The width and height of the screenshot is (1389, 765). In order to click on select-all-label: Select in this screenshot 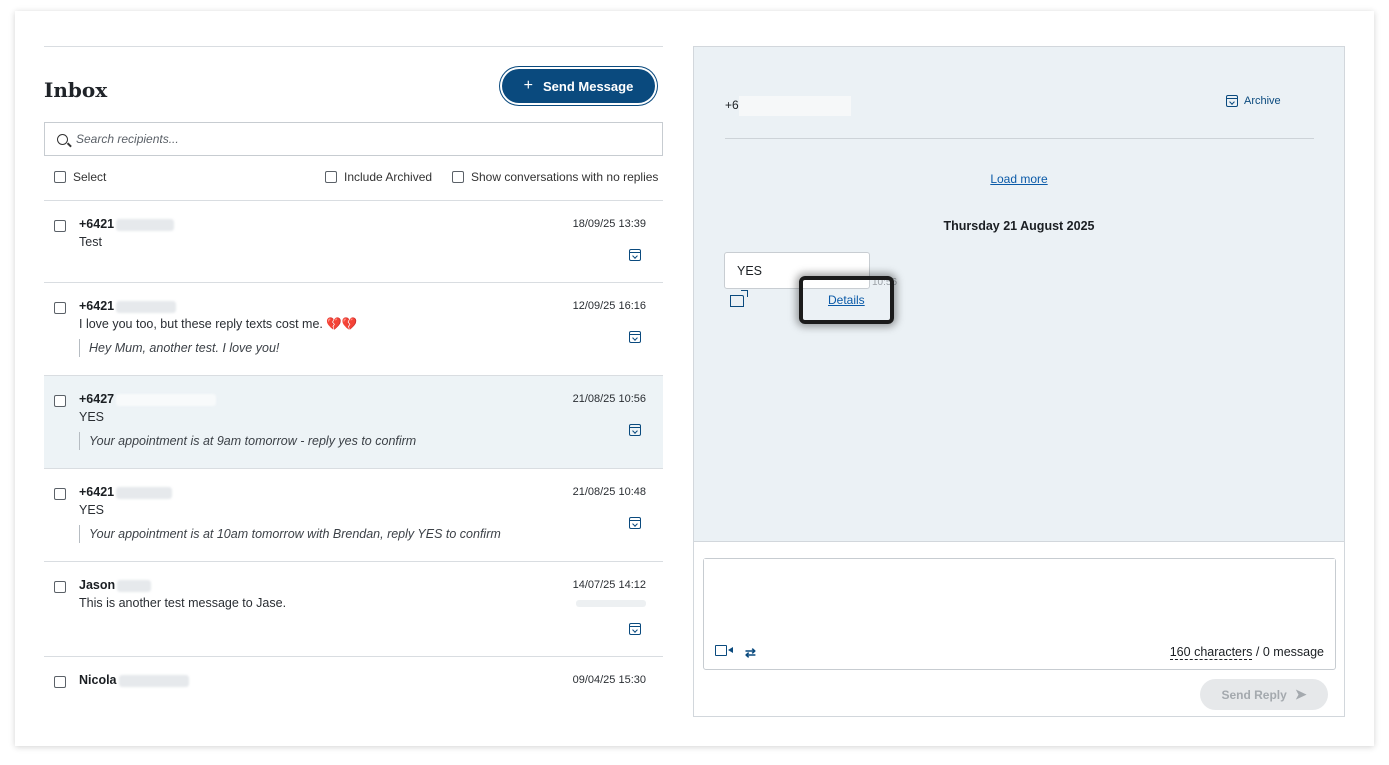, I will do `click(90, 177)`.